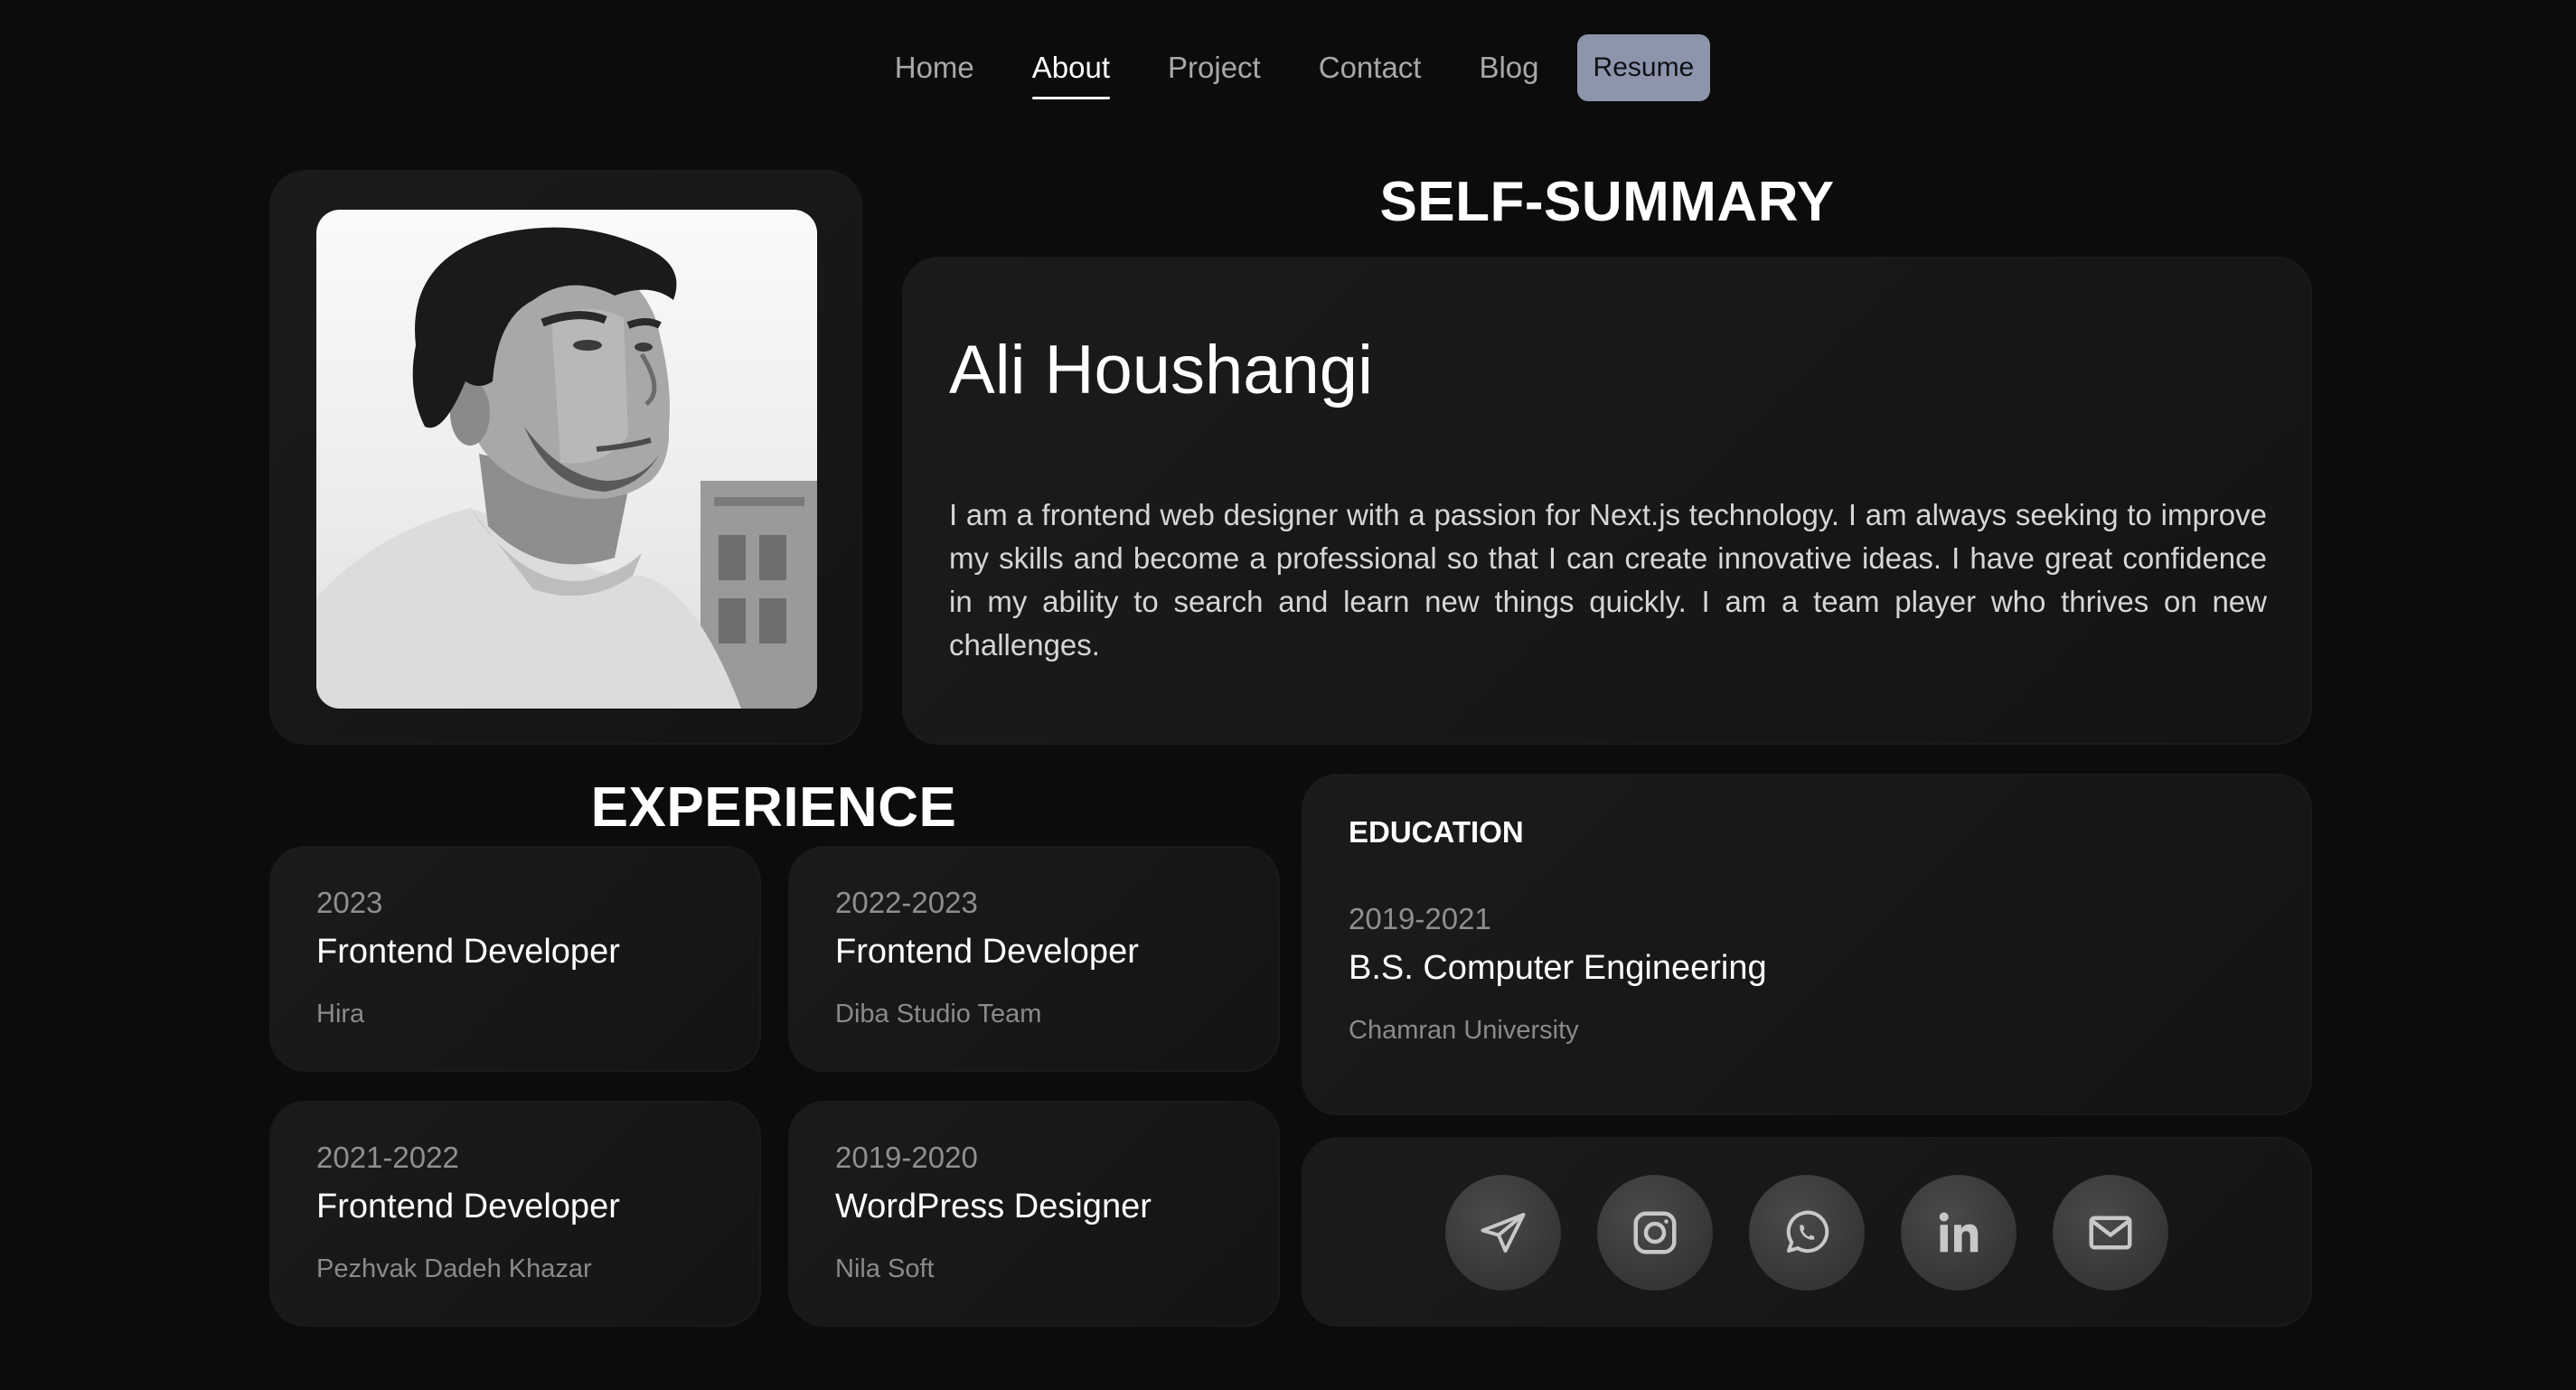  Describe the element at coordinates (1215, 67) in the screenshot. I see `nav-project-link: Project` at that location.